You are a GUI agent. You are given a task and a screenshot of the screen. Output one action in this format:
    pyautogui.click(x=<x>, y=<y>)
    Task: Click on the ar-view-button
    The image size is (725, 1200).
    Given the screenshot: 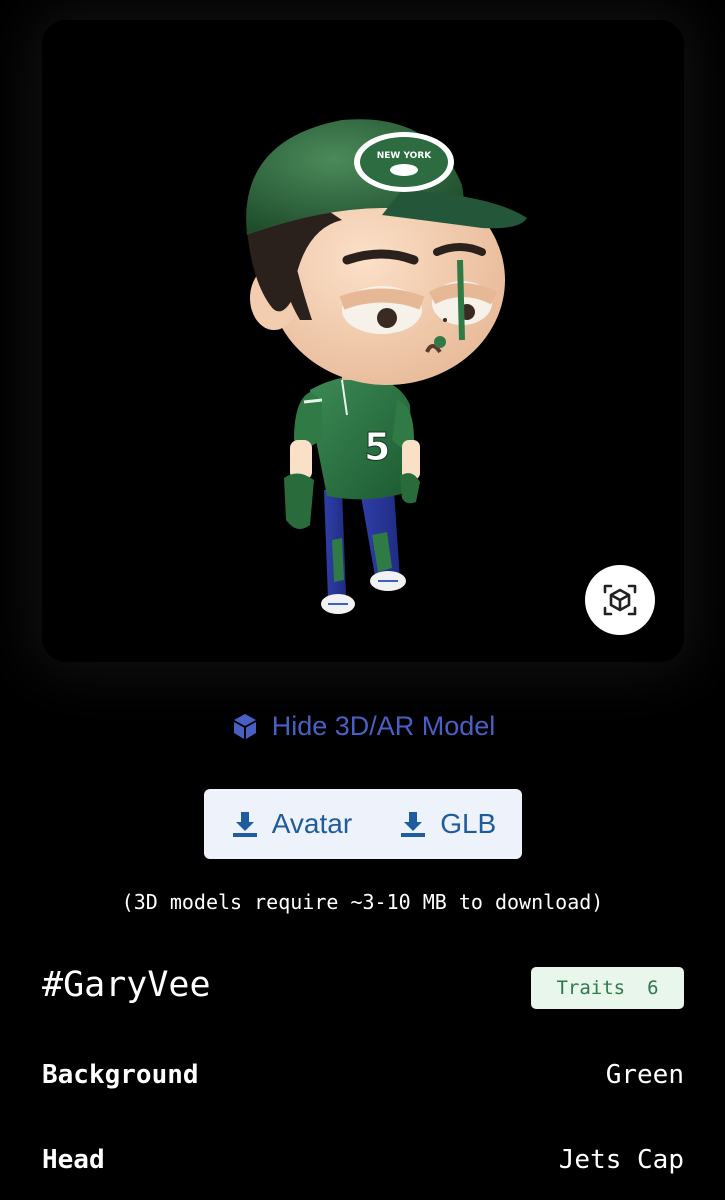 What is the action you would take?
    pyautogui.click(x=620, y=600)
    